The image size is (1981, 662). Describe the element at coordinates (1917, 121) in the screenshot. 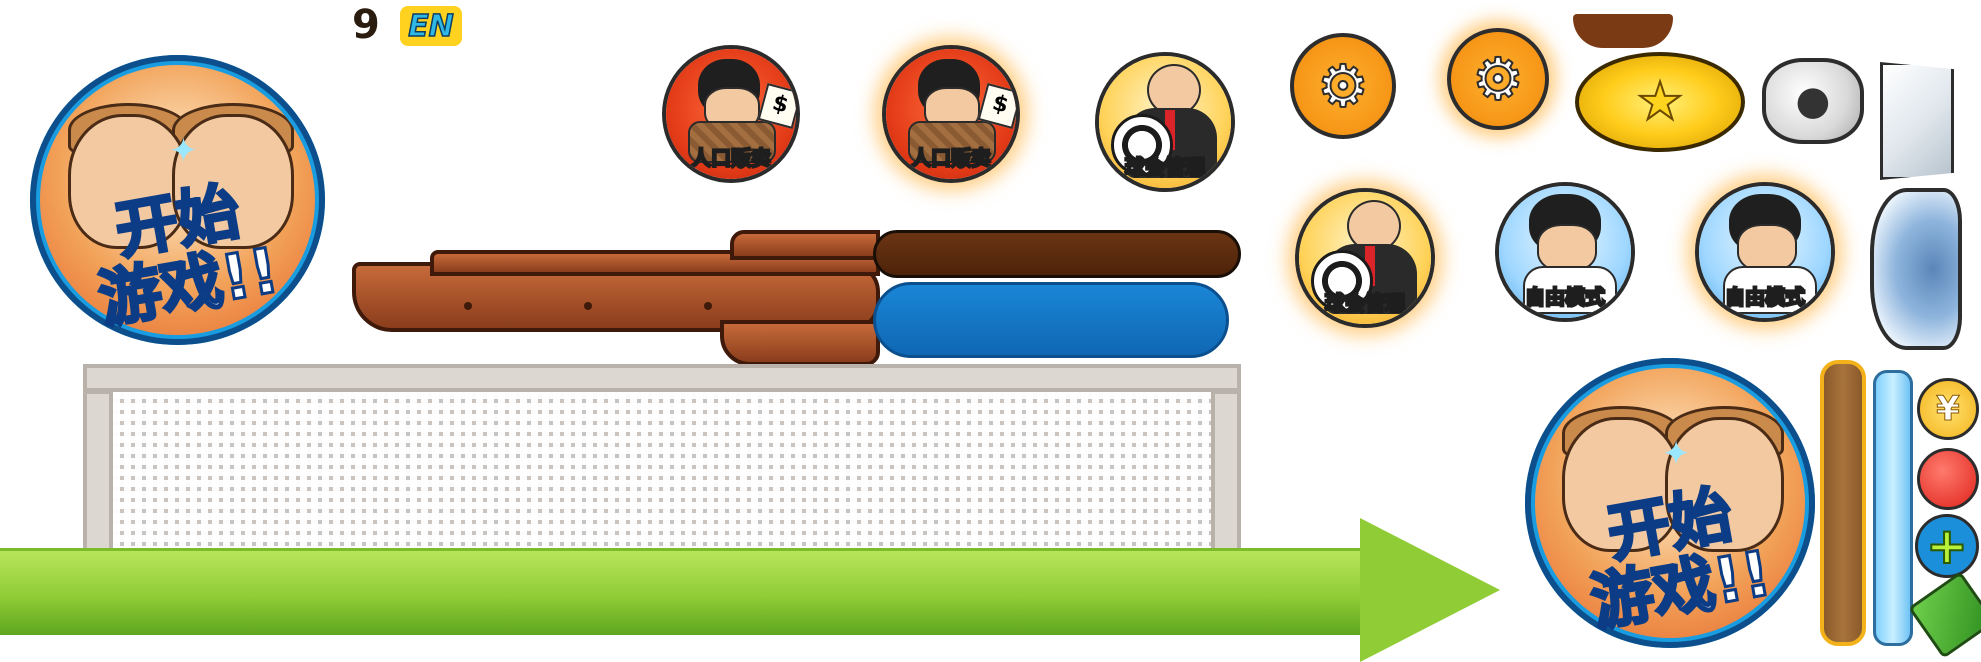

I see `envelope-icon` at that location.